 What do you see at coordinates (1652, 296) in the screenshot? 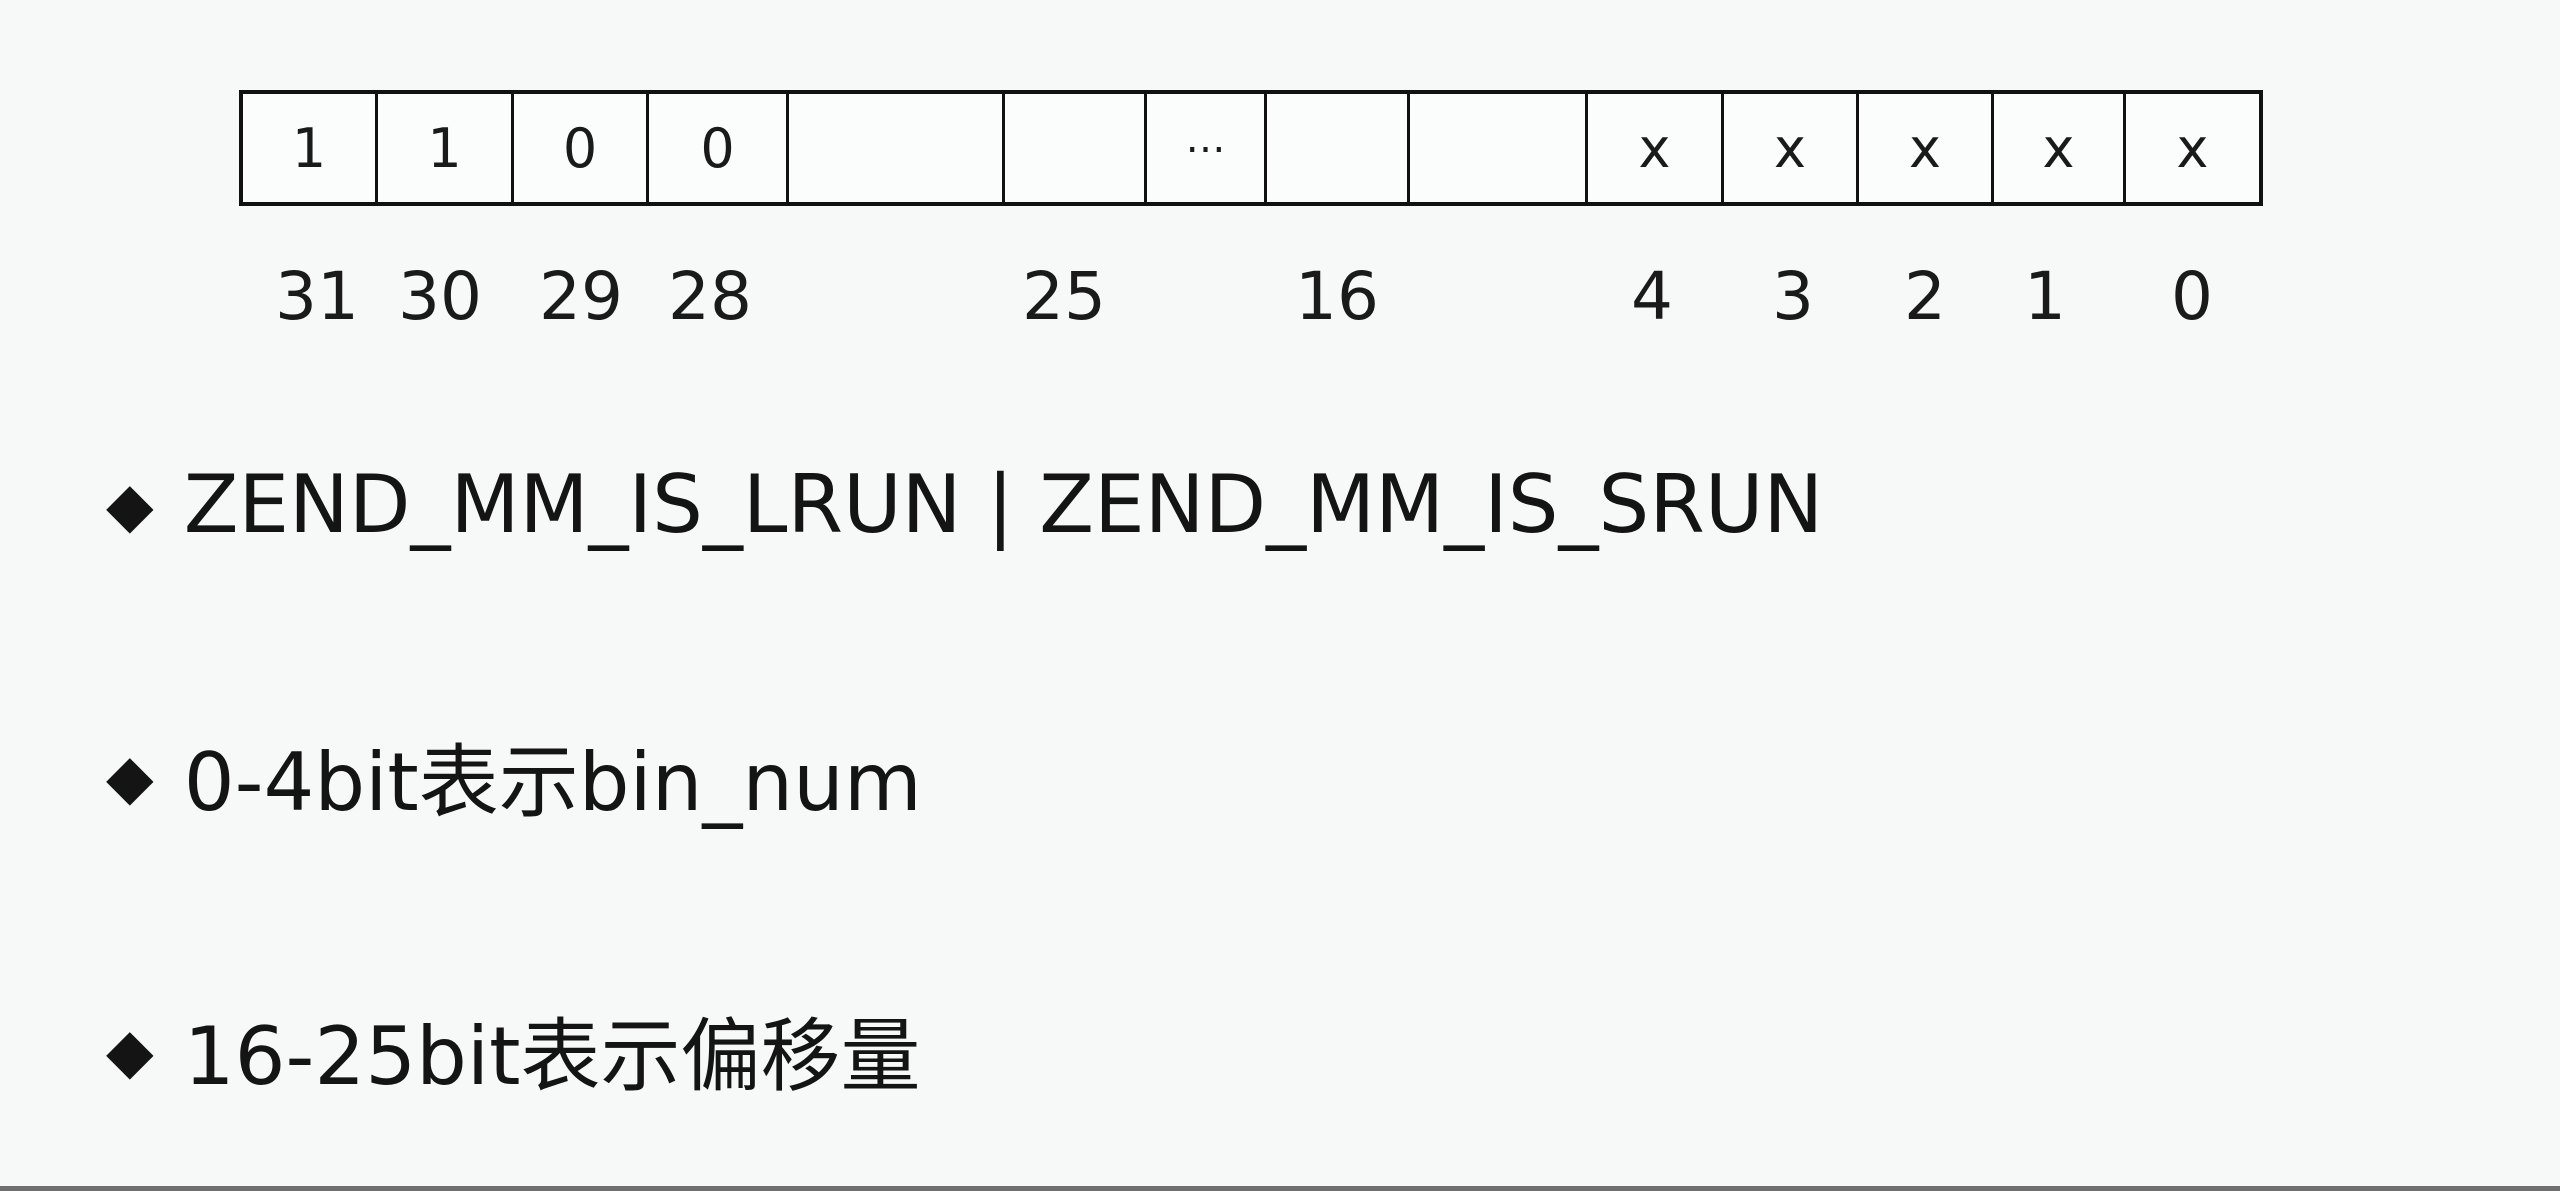
I see `bit-index-4: 4` at bounding box center [1652, 296].